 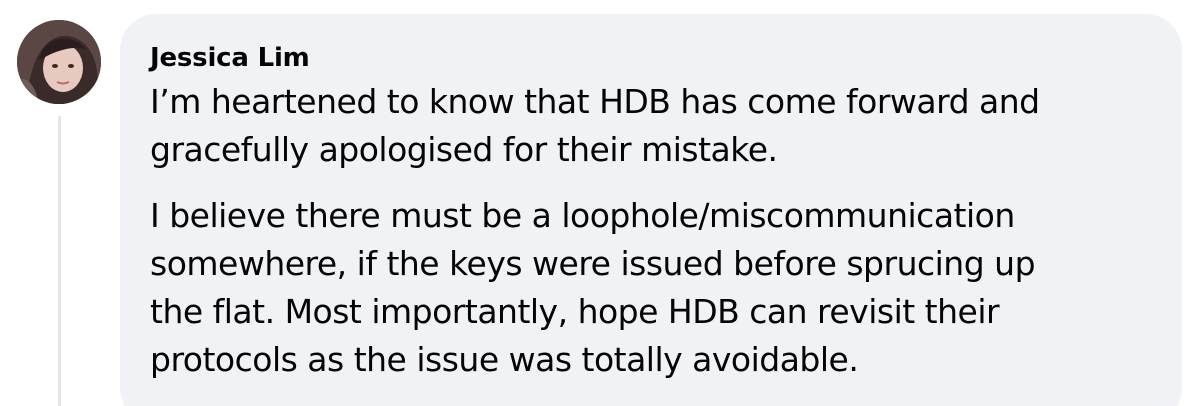 I want to click on reply-thread-line, so click(x=59, y=261).